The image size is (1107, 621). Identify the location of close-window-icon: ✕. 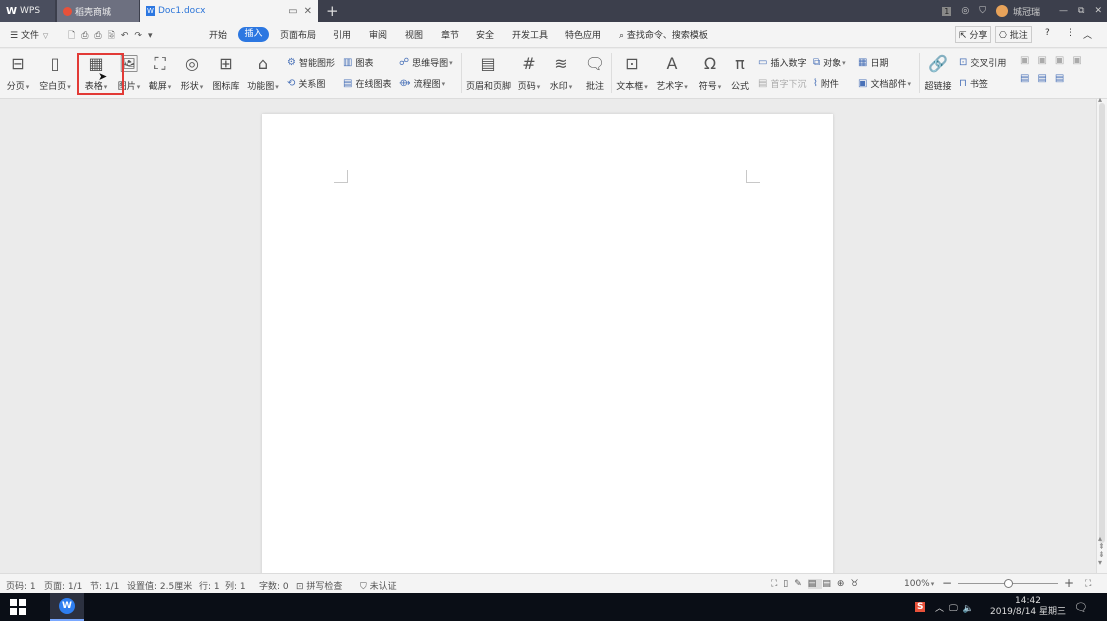
(1098, 11).